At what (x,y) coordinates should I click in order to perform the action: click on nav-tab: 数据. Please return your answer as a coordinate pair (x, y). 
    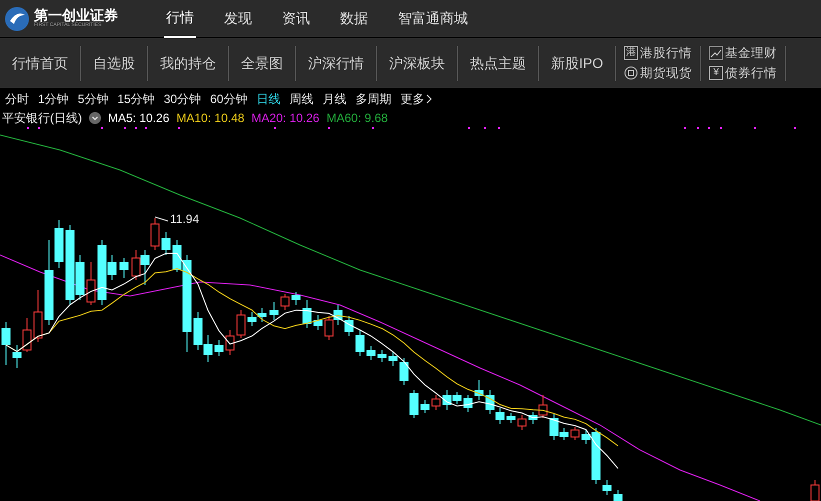
    Looking at the image, I should click on (354, 19).